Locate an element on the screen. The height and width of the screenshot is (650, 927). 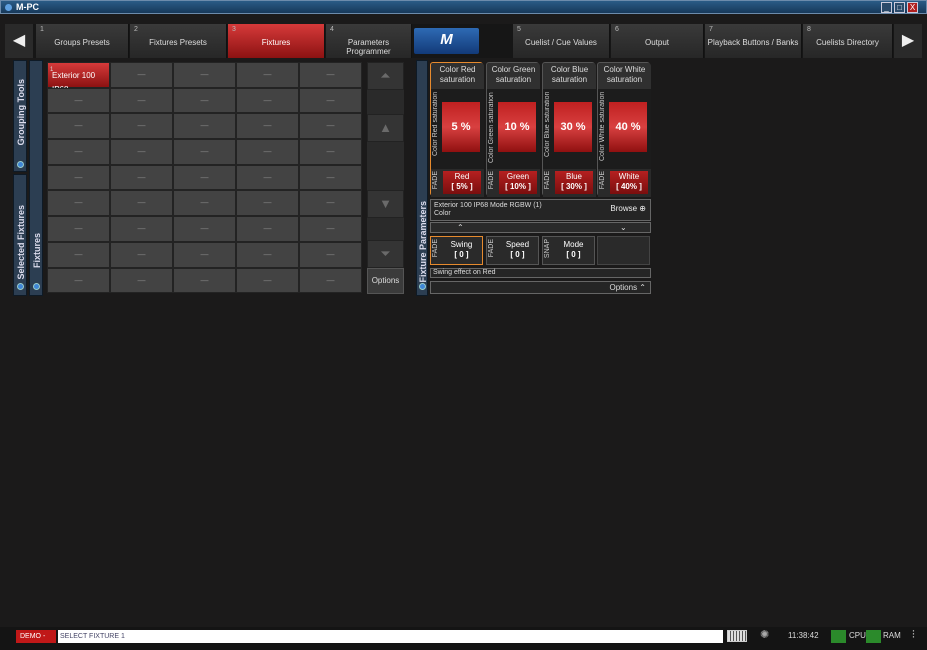
grid-options-button: Options is located at coordinates (385, 281).